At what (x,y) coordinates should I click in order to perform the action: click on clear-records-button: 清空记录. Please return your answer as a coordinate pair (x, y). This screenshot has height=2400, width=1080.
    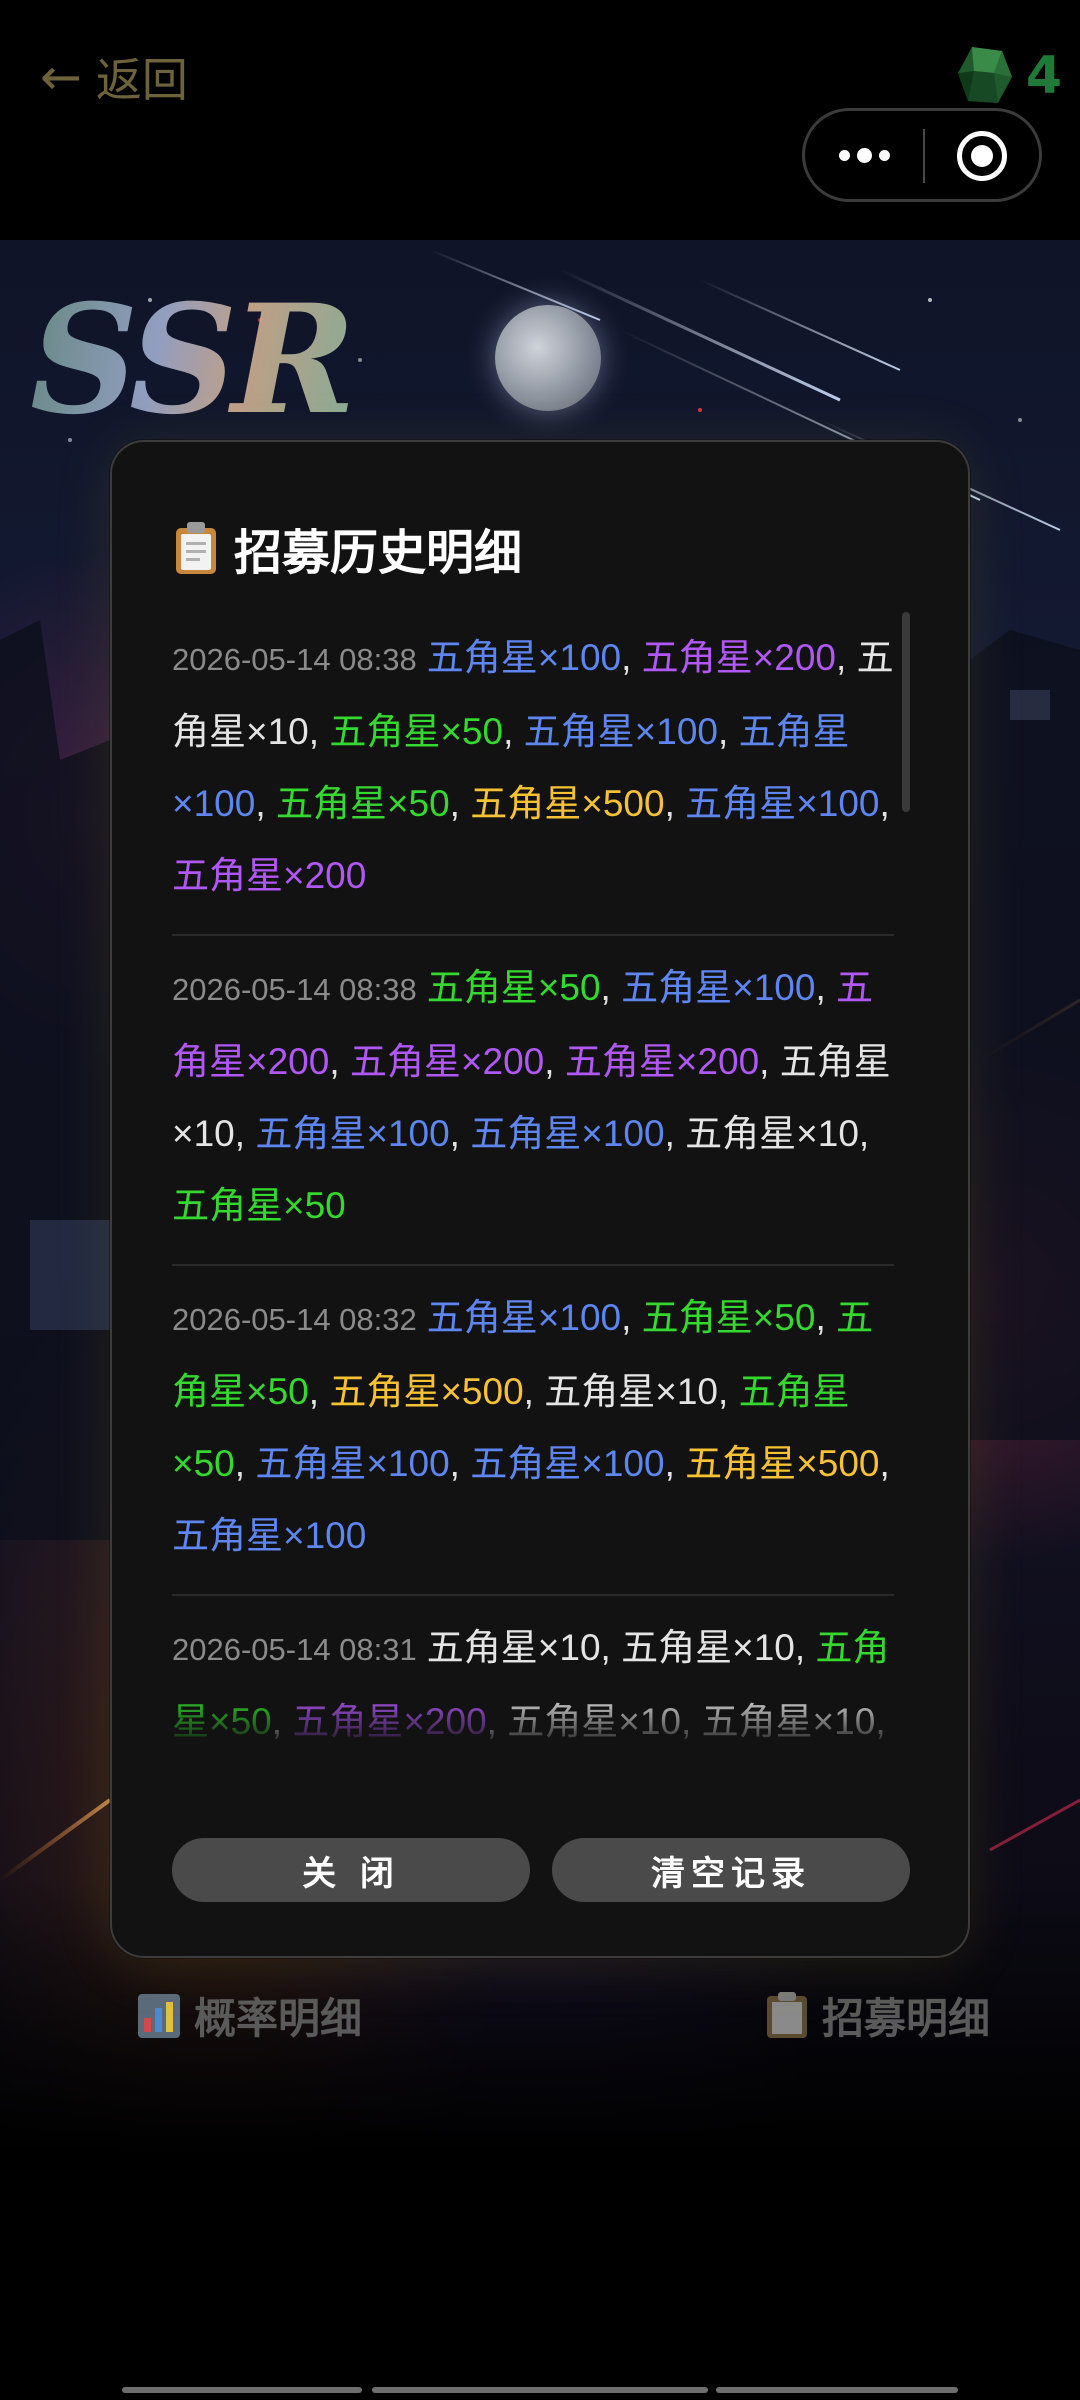
    Looking at the image, I should click on (731, 1870).